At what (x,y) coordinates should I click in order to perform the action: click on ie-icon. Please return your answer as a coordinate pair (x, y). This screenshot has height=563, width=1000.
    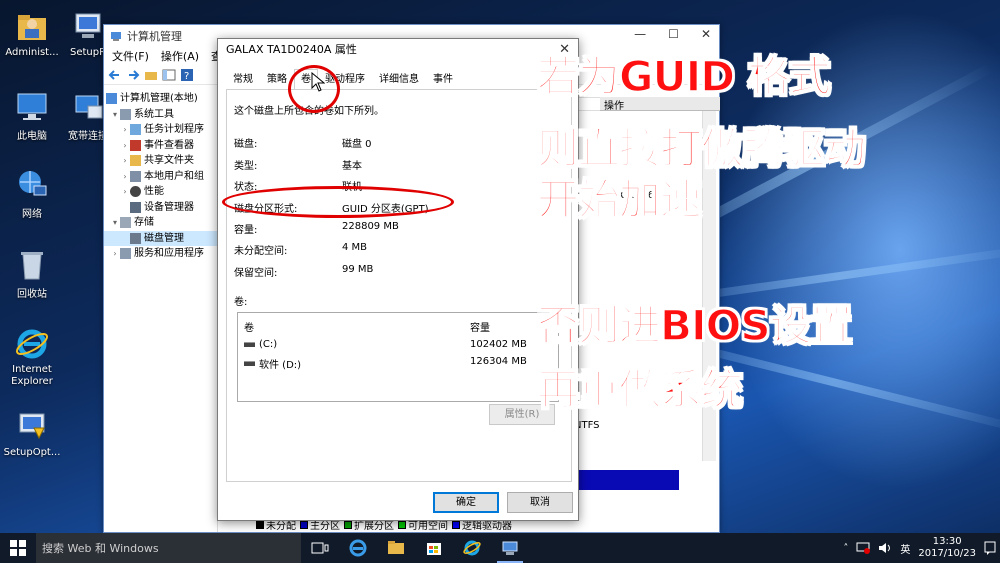
    Looking at the image, I should click on (32, 344).